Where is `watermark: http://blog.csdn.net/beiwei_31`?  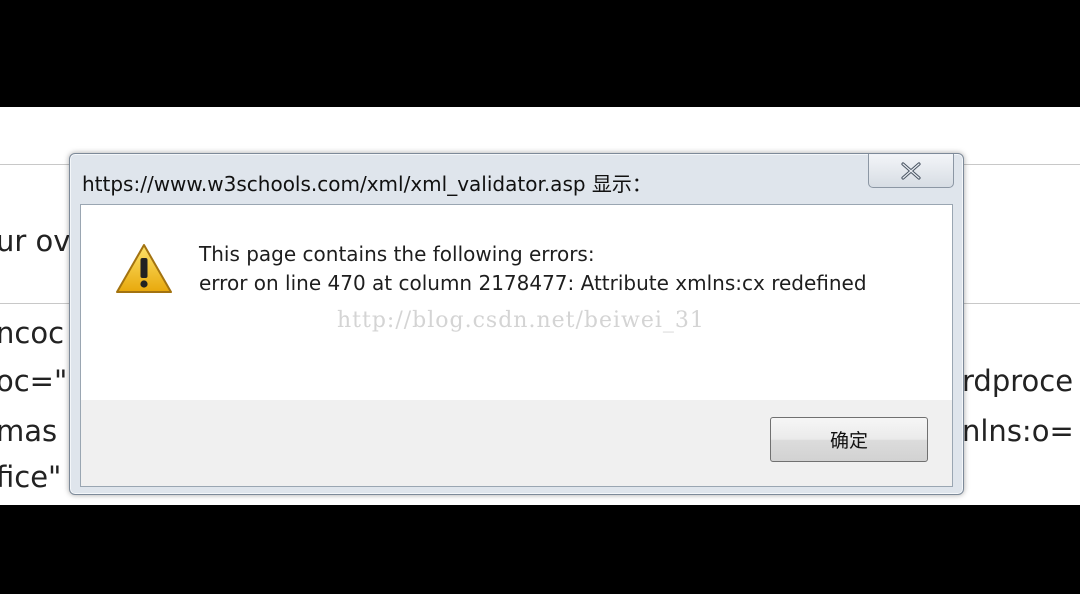
watermark: http://blog.csdn.net/beiwei_31 is located at coordinates (521, 320).